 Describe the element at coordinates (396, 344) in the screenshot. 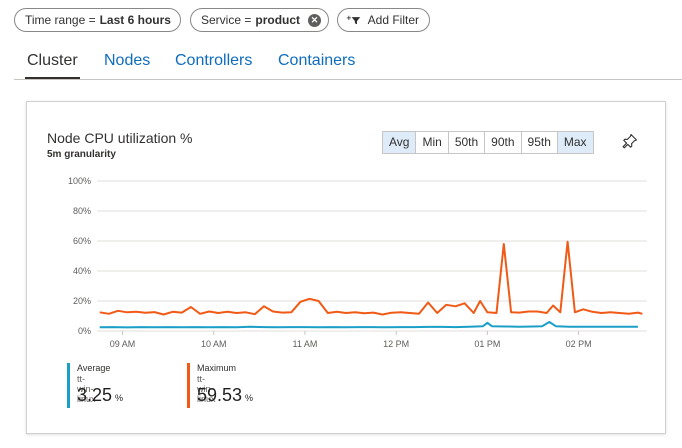

I see `x-tick-label: 12 PM` at that location.